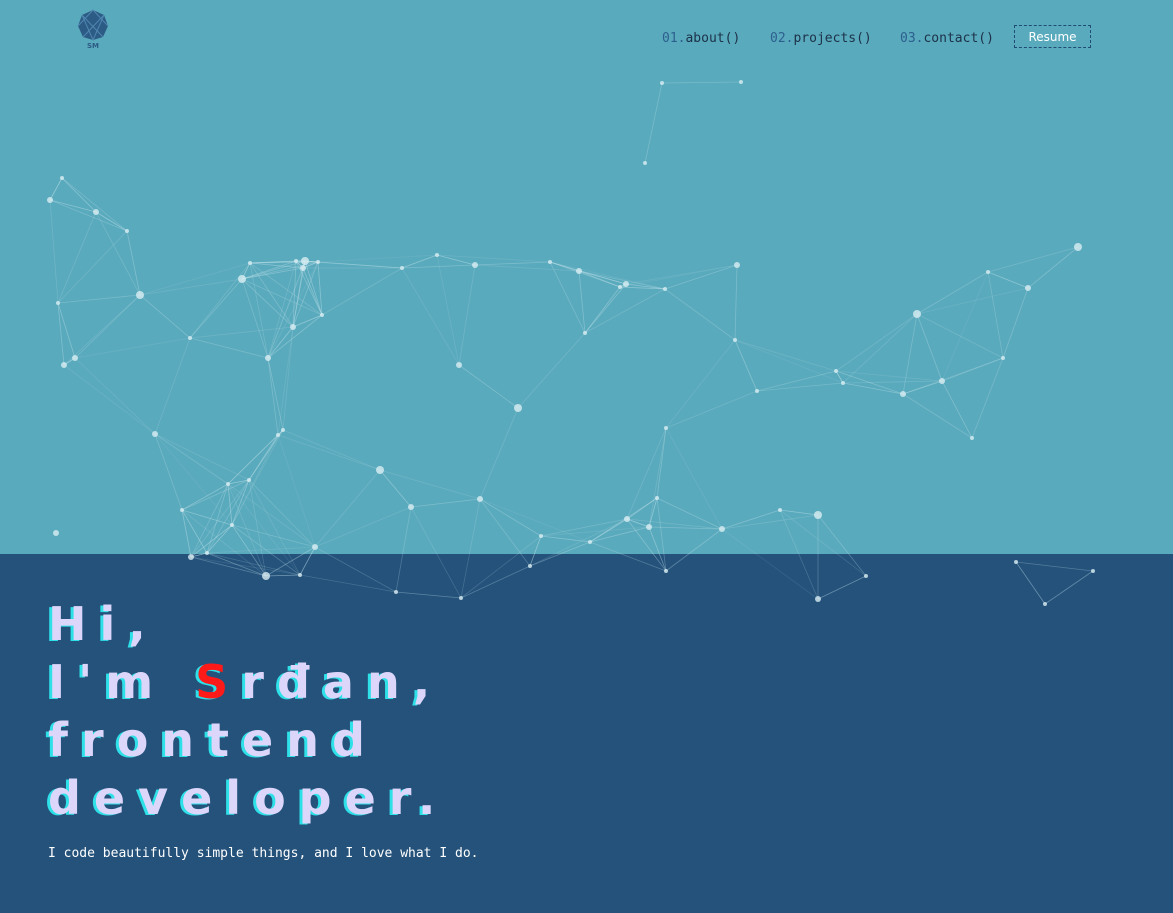 This screenshot has width=1173, height=913. What do you see at coordinates (674, 38) in the screenshot?
I see `nav-number: 01.` at bounding box center [674, 38].